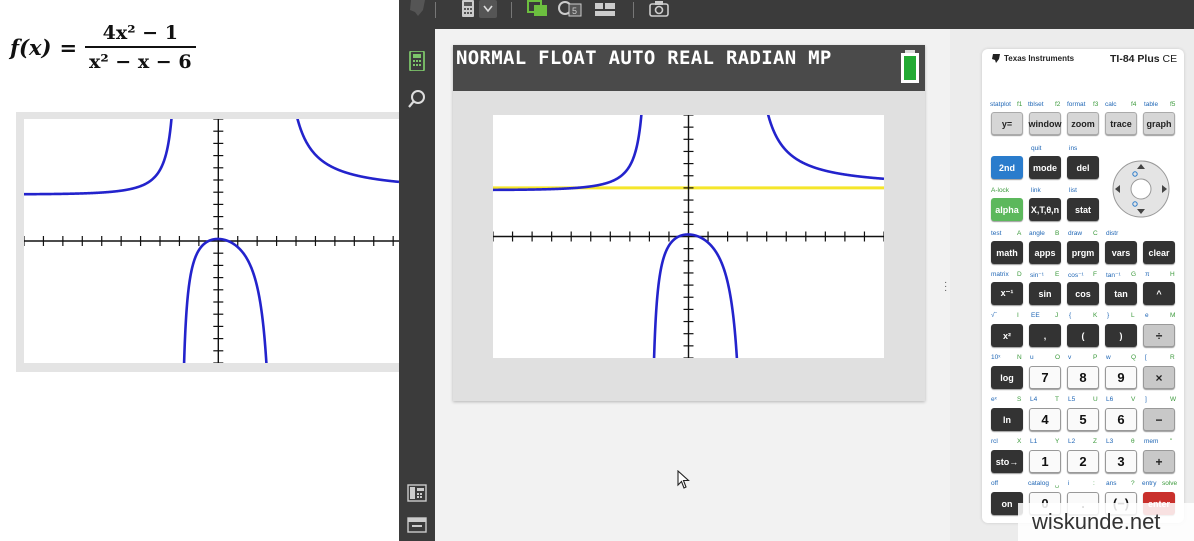 This screenshot has height=541, width=1194. Describe the element at coordinates (1171, 441) in the screenshot. I see `label-quote: "` at that location.